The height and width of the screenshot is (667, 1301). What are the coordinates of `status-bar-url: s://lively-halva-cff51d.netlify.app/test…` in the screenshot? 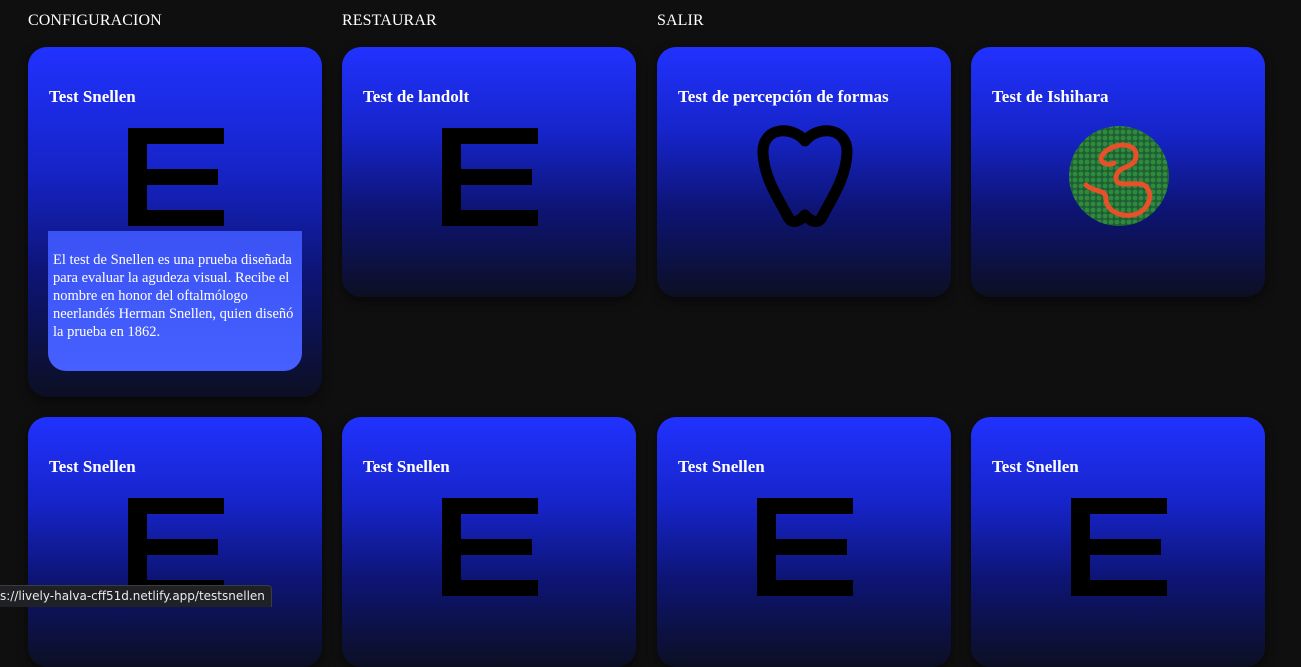 It's located at (136, 596).